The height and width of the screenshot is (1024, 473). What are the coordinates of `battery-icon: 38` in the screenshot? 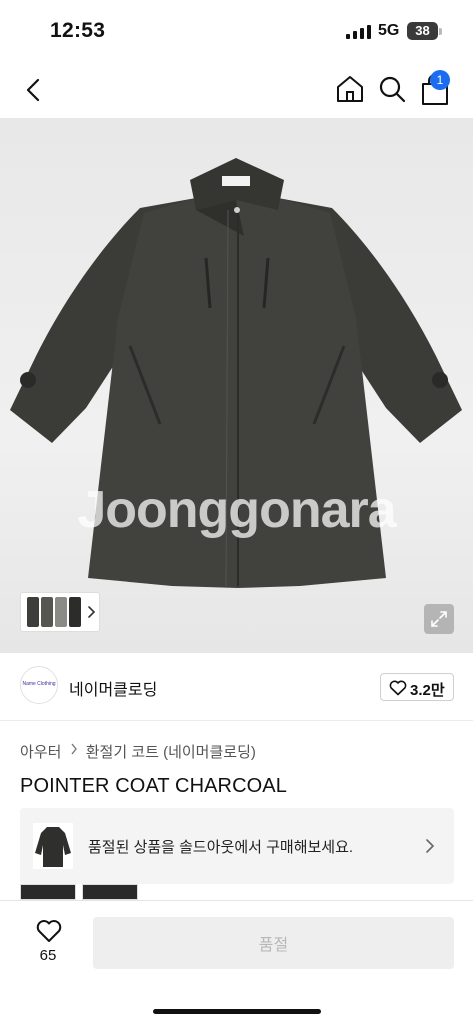 It's located at (422, 31).